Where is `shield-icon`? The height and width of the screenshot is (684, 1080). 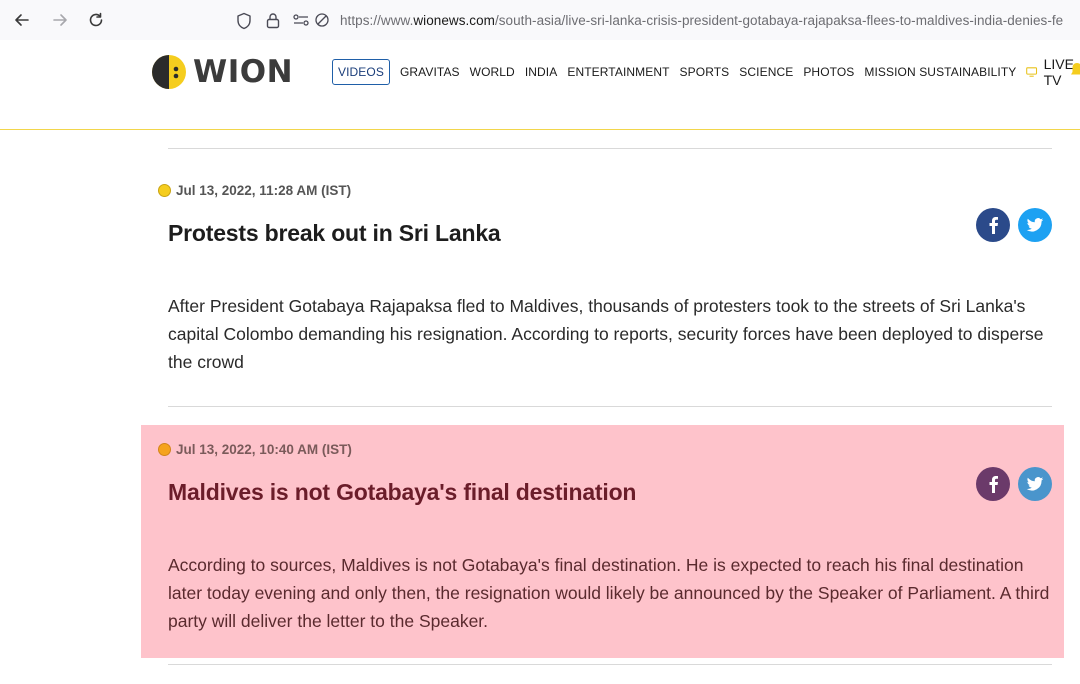
shield-icon is located at coordinates (244, 21).